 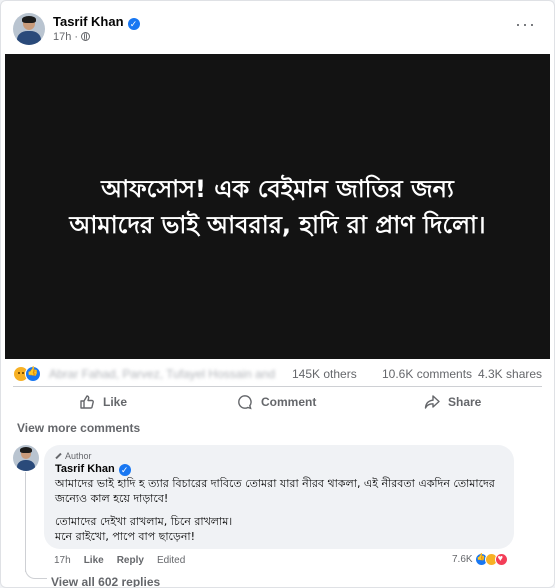 I want to click on image-text-line-1: আফসোস! এক বেইমান জাতির জন্য, so click(x=277, y=188).